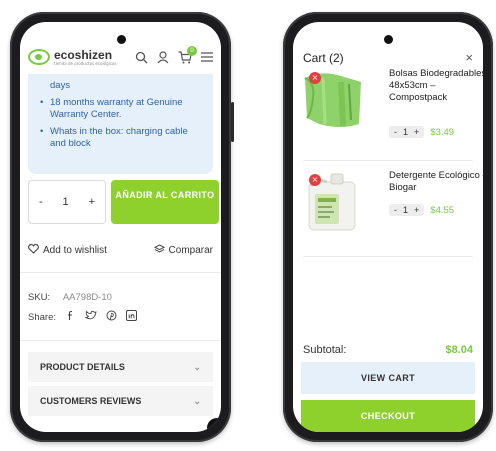 This screenshot has height=451, width=496. I want to click on logo-mark-icon, so click(39, 57).